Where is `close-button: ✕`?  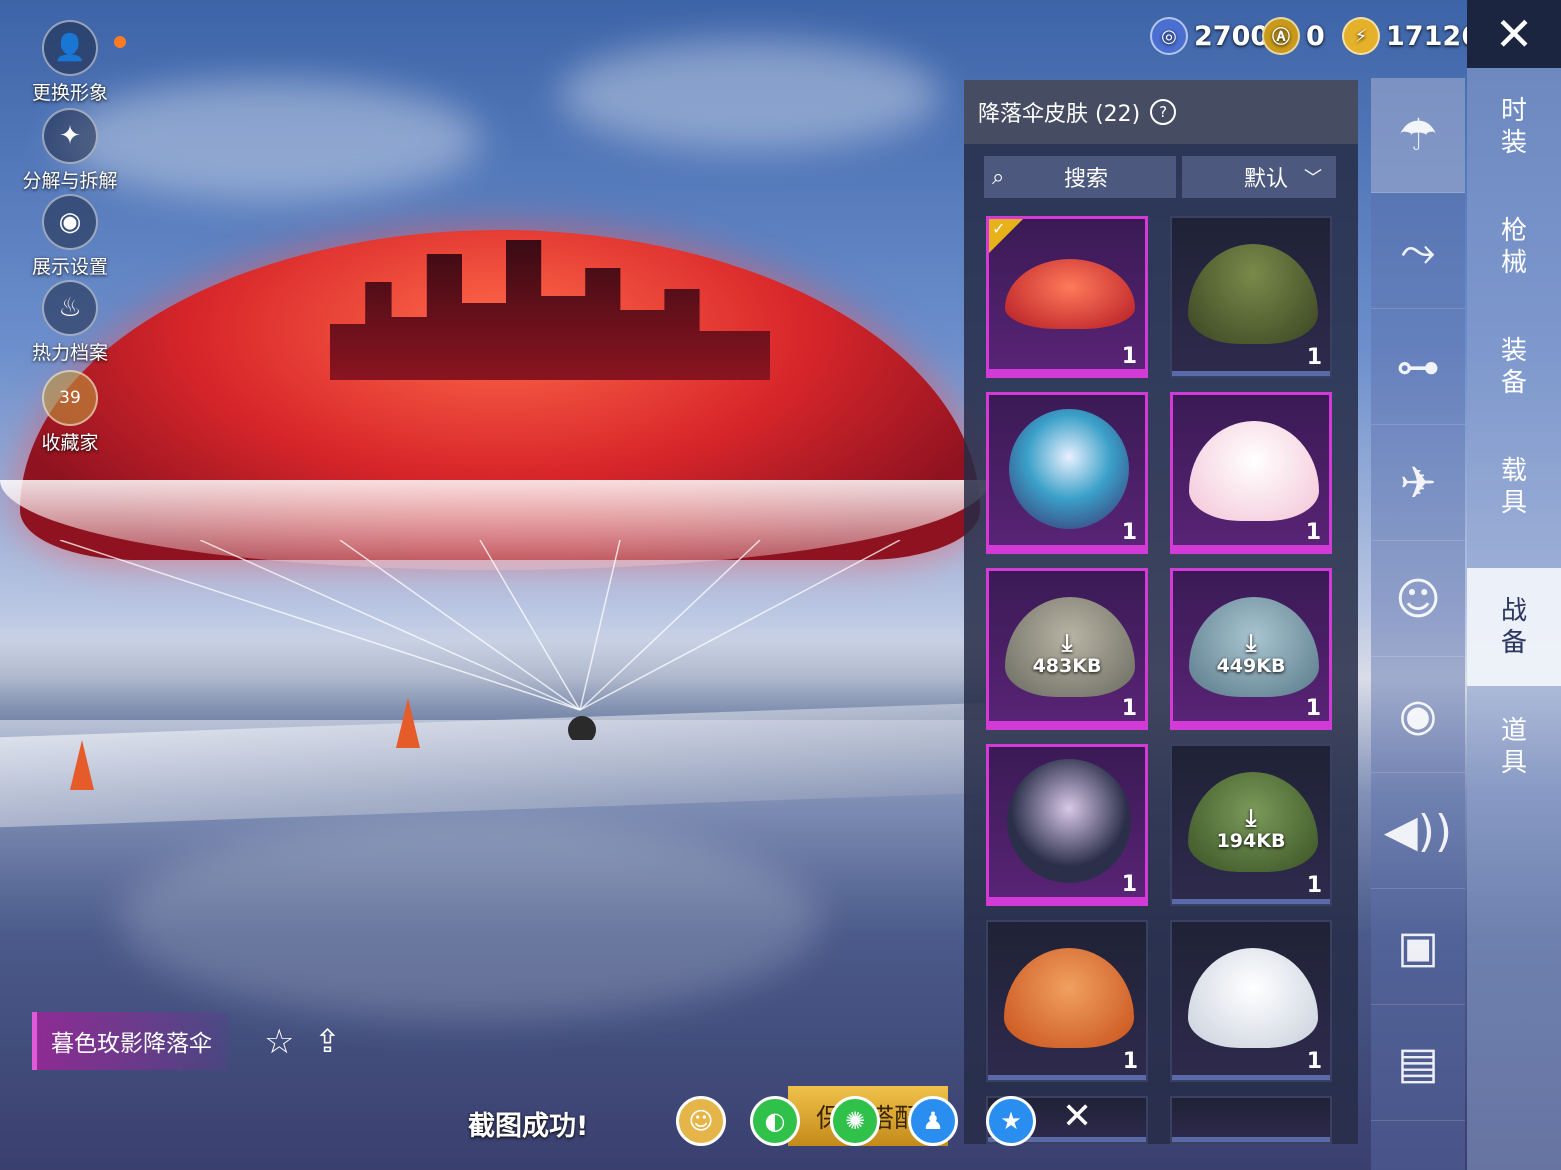 close-button: ✕ is located at coordinates (1514, 34).